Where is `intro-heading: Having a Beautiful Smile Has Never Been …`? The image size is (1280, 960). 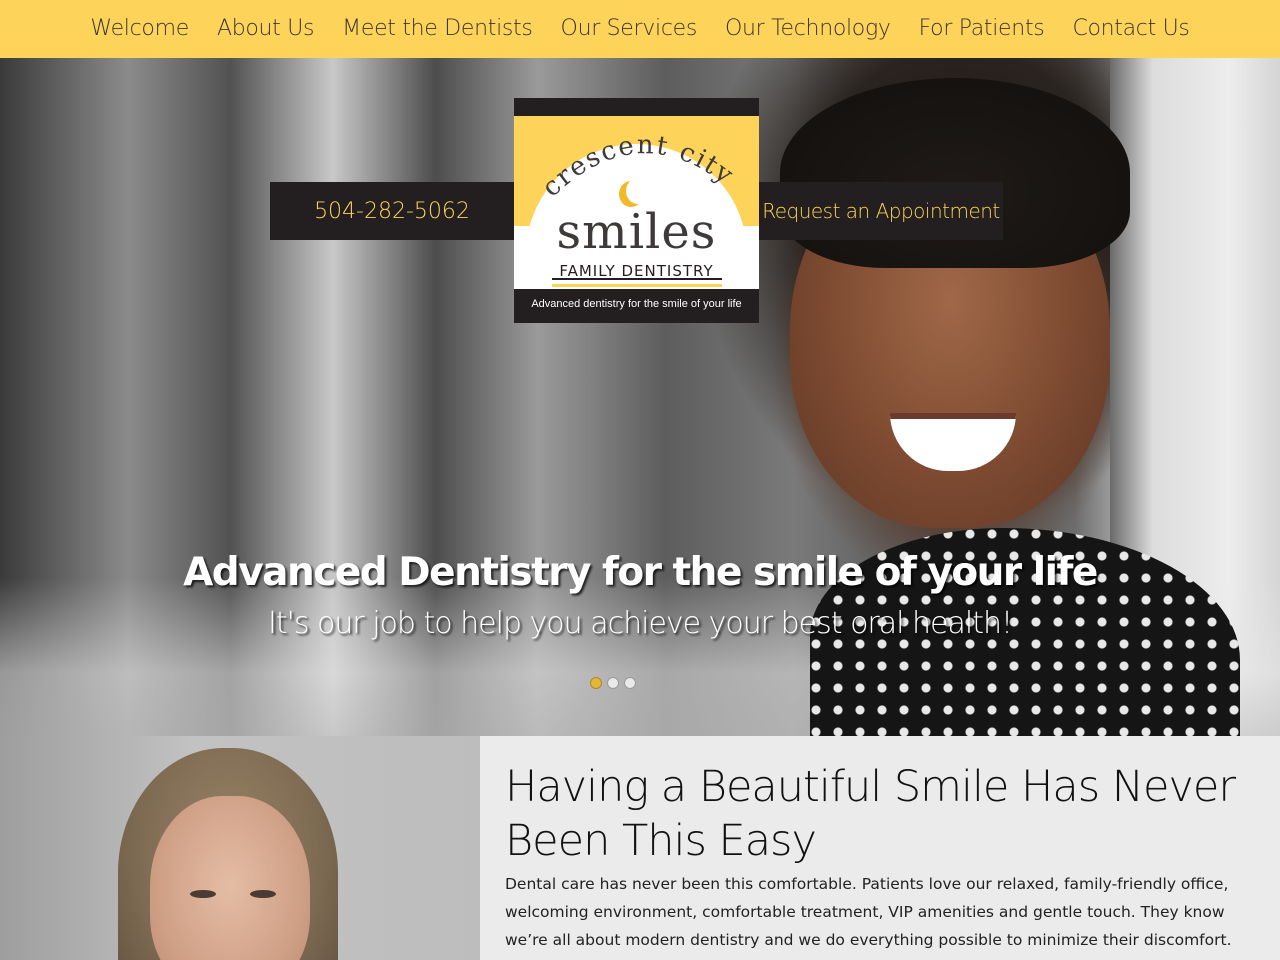 intro-heading: Having a Beautiful Smile Has Never Been … is located at coordinates (870, 814).